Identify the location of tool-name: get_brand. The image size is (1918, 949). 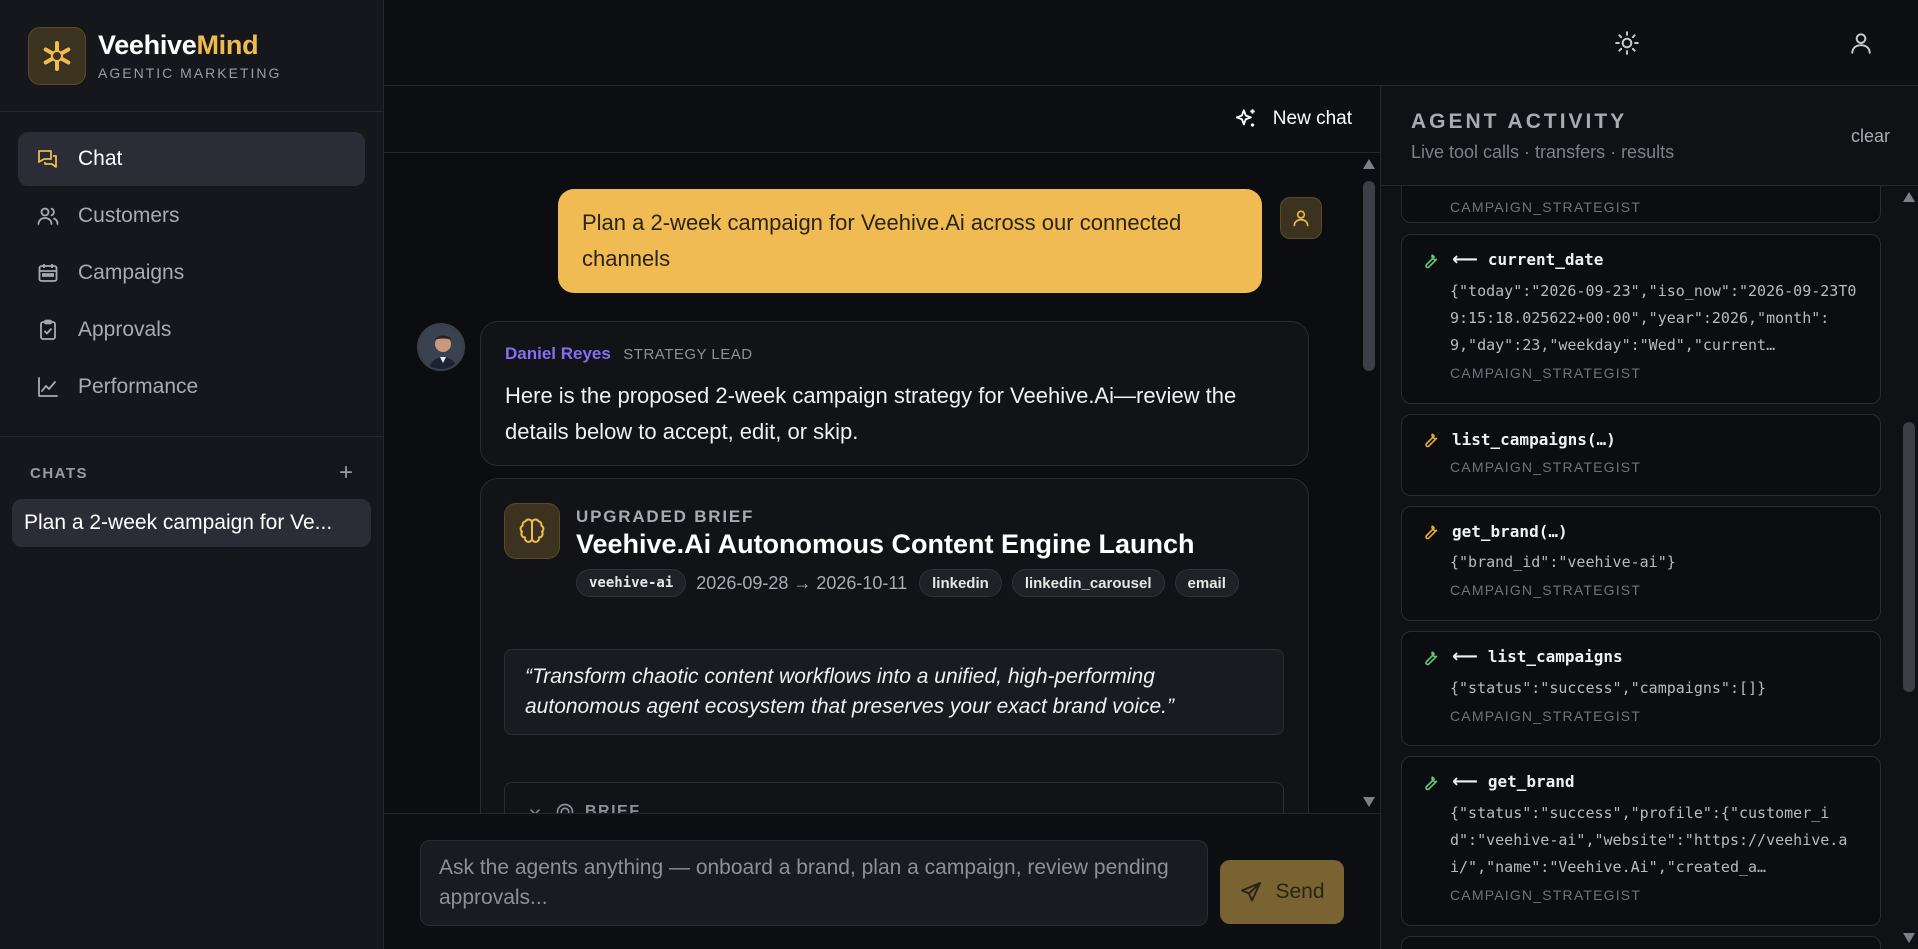
(1531, 781).